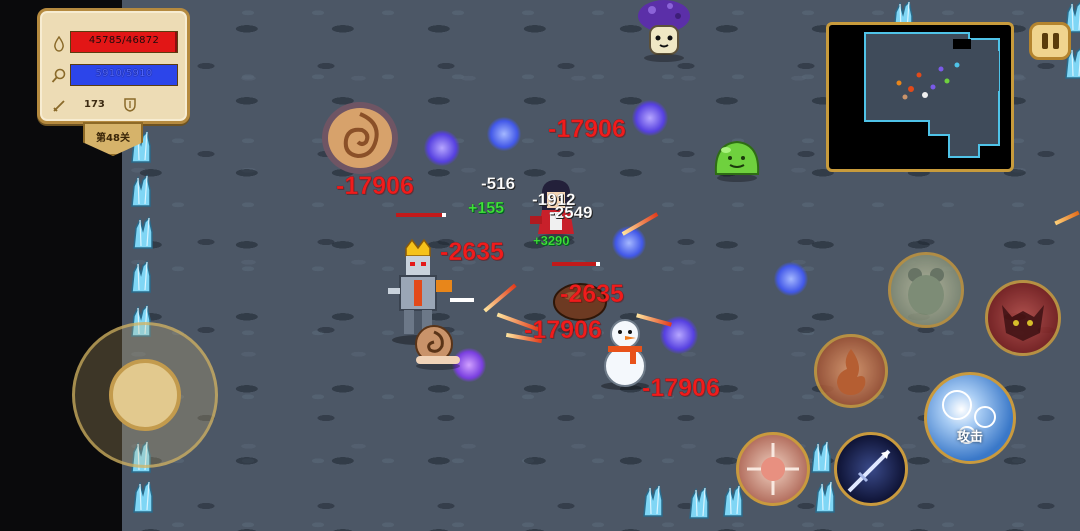 This screenshot has height=531, width=1080. Describe the element at coordinates (486, 209) in the screenshot. I see `damage-number: +155` at that location.